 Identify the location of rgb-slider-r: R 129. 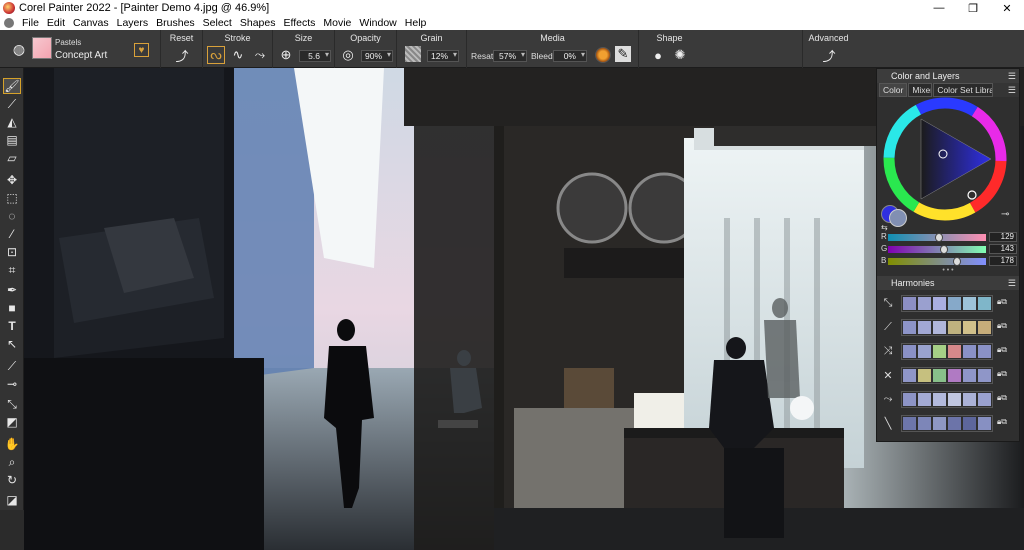
(948, 237).